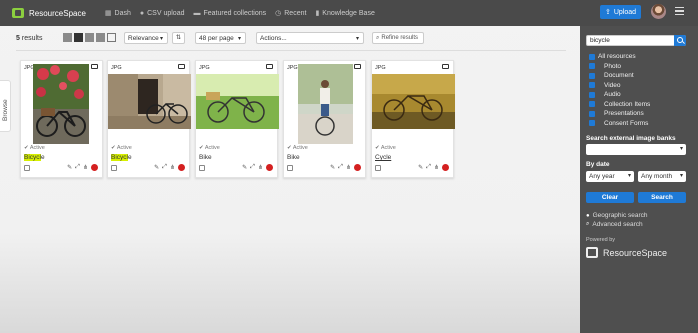  What do you see at coordinates (662, 197) in the screenshot?
I see `search-button: Search` at bounding box center [662, 197].